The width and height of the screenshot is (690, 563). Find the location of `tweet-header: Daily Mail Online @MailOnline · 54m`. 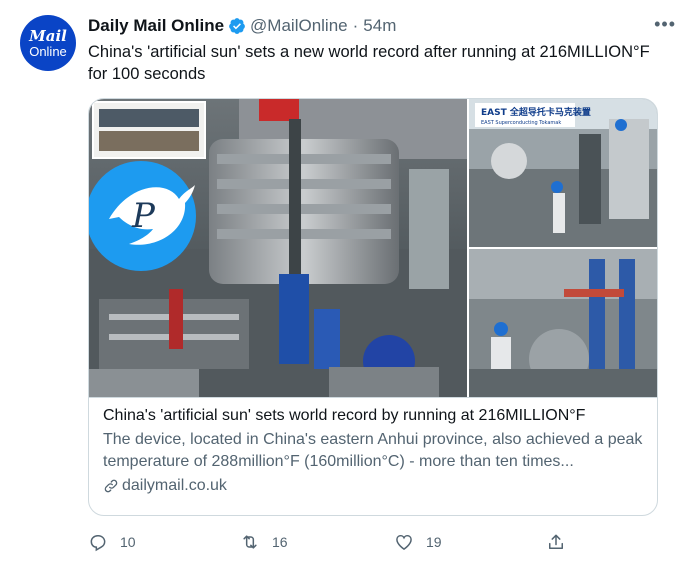

tweet-header: Daily Mail Online @MailOnline · 54m is located at coordinates (379, 26).